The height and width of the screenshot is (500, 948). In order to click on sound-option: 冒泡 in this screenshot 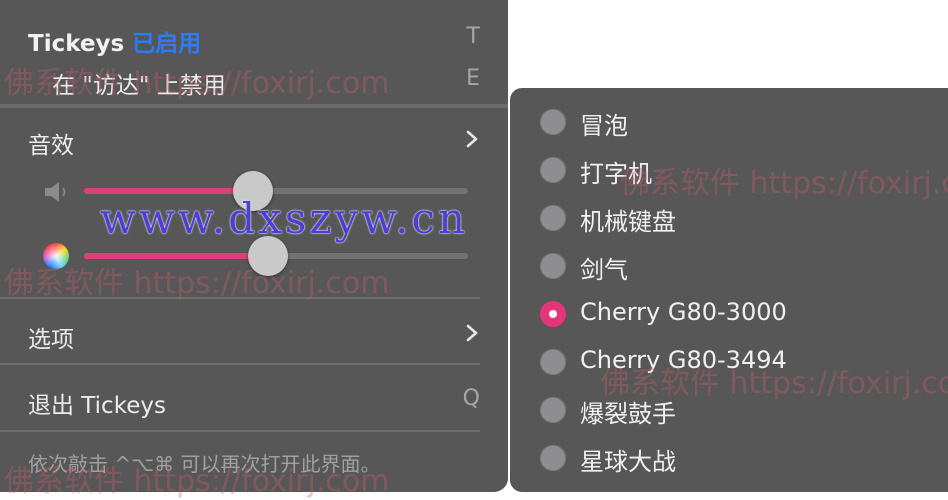, I will do `click(729, 122)`.